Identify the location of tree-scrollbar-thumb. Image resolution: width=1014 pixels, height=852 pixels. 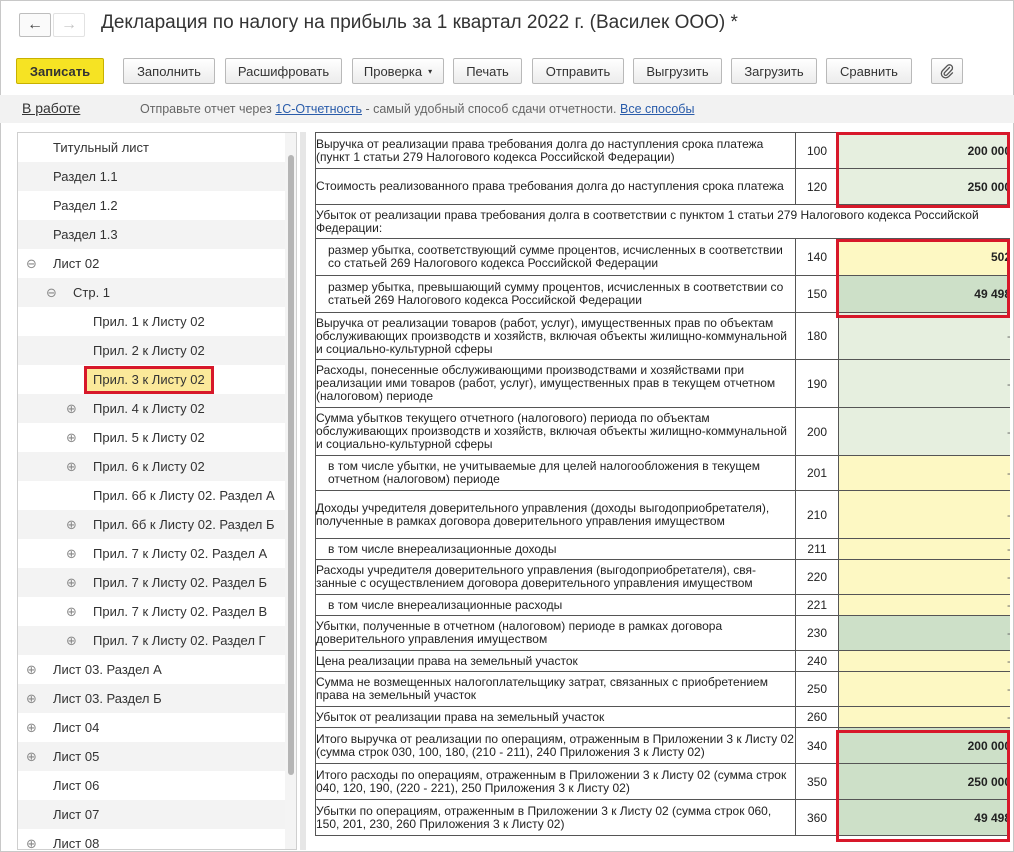
(291, 465).